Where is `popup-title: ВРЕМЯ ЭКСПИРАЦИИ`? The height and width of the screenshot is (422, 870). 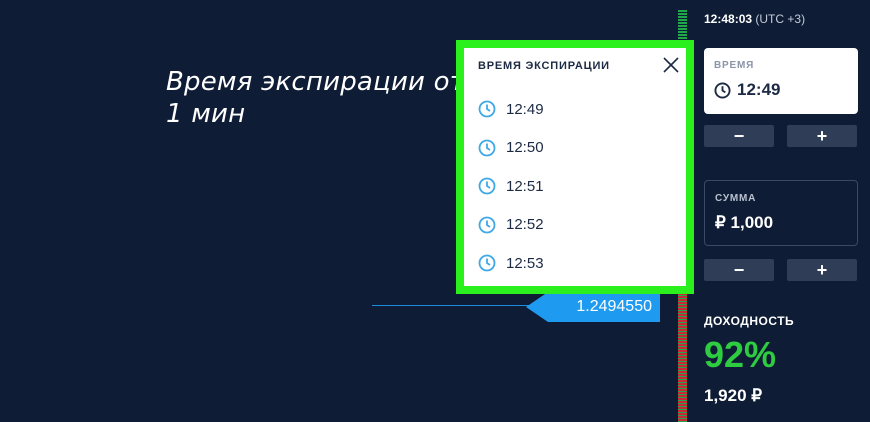 popup-title: ВРЕМЯ ЭКСПИРАЦИИ is located at coordinates (544, 66).